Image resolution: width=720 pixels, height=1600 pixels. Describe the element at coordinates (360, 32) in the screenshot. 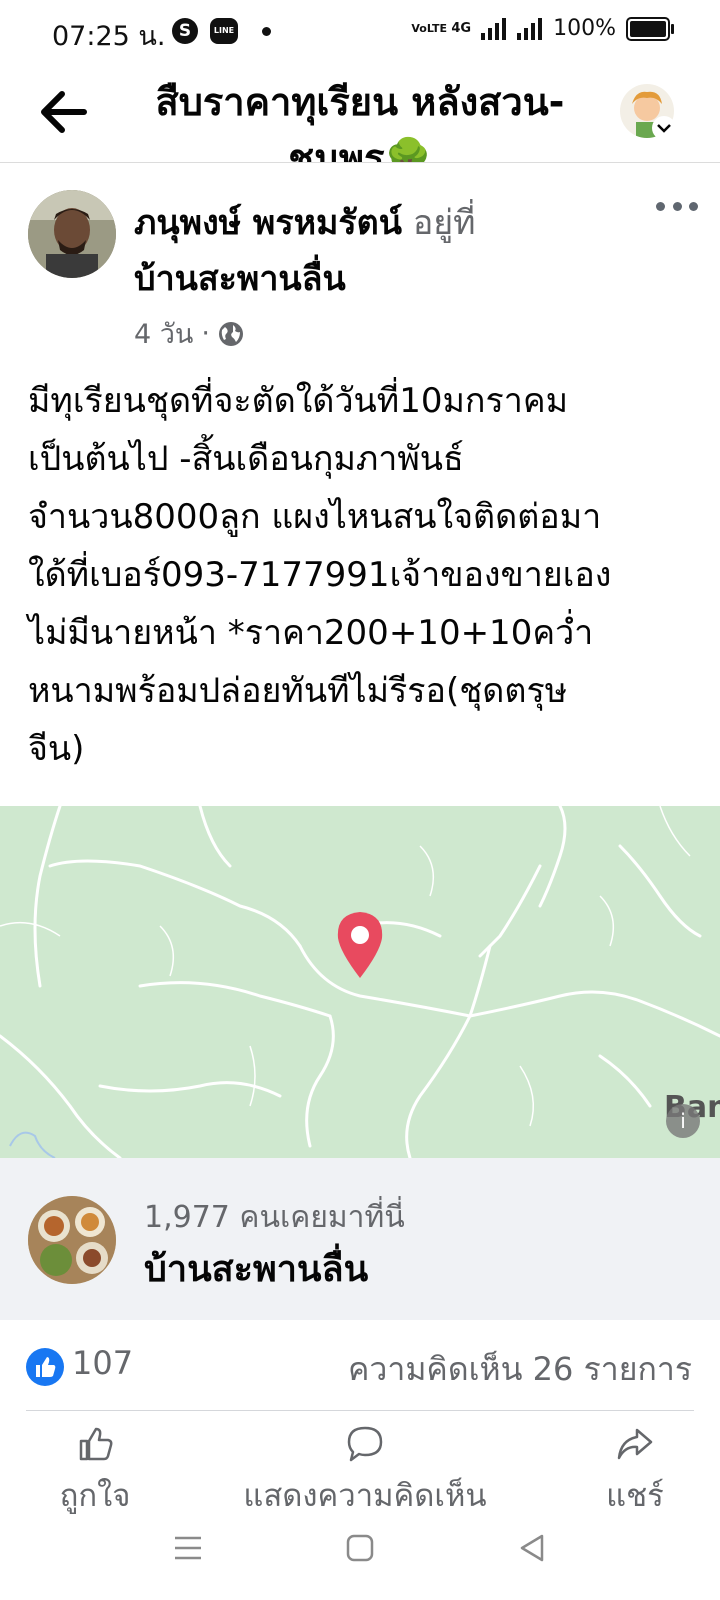

I see `status-bar: 07:25 น. S LINE VoLTE 4G 100%` at that location.